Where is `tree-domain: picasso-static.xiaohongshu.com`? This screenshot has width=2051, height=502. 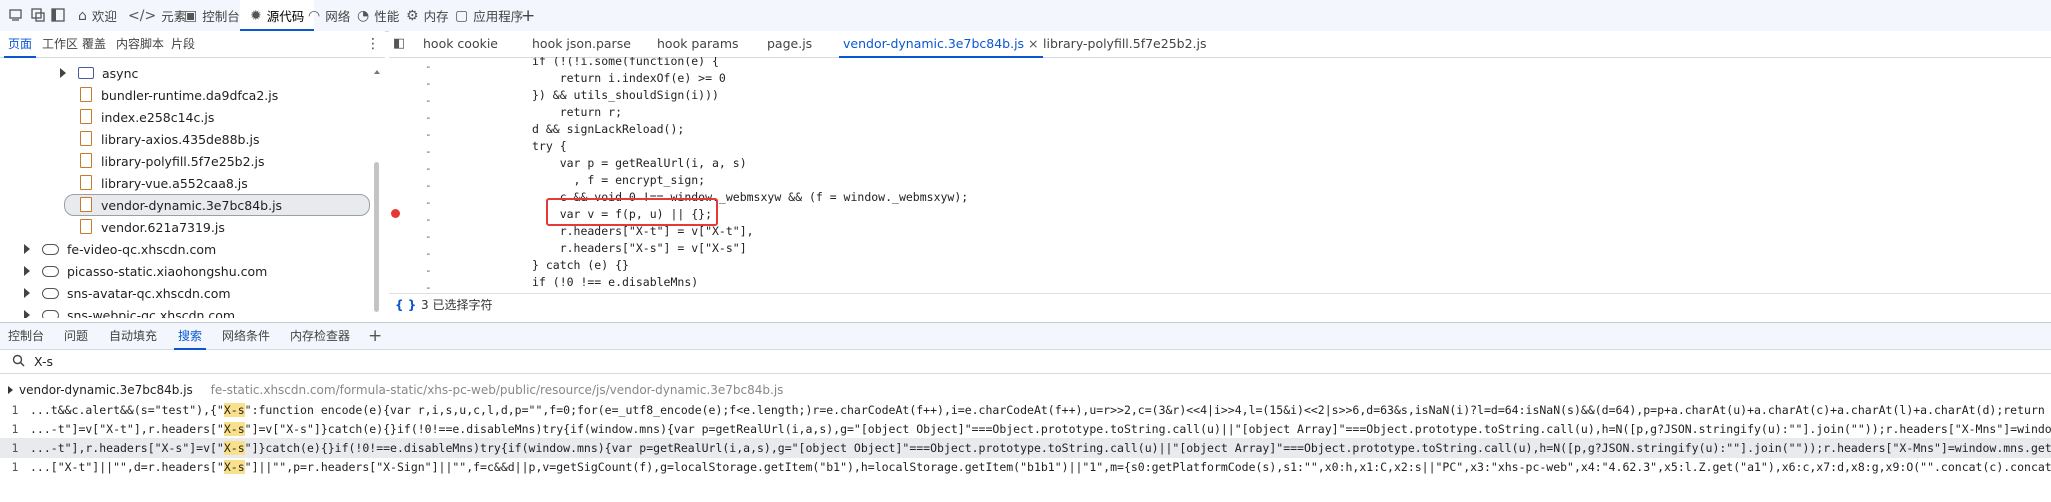 tree-domain: picasso-static.xiaohongshu.com is located at coordinates (145, 272).